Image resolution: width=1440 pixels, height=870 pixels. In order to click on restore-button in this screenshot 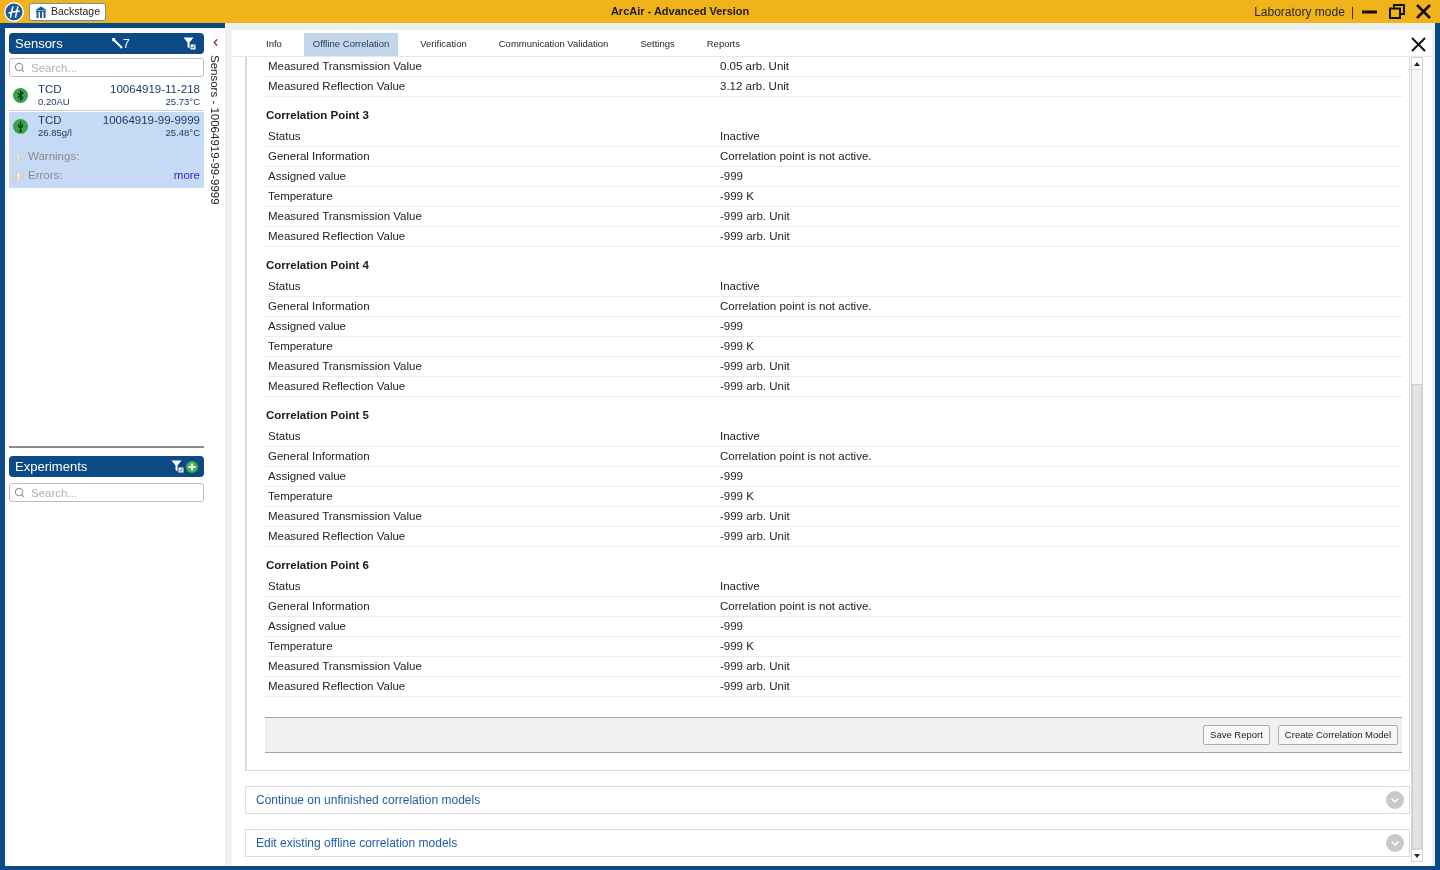, I will do `click(1397, 11)`.